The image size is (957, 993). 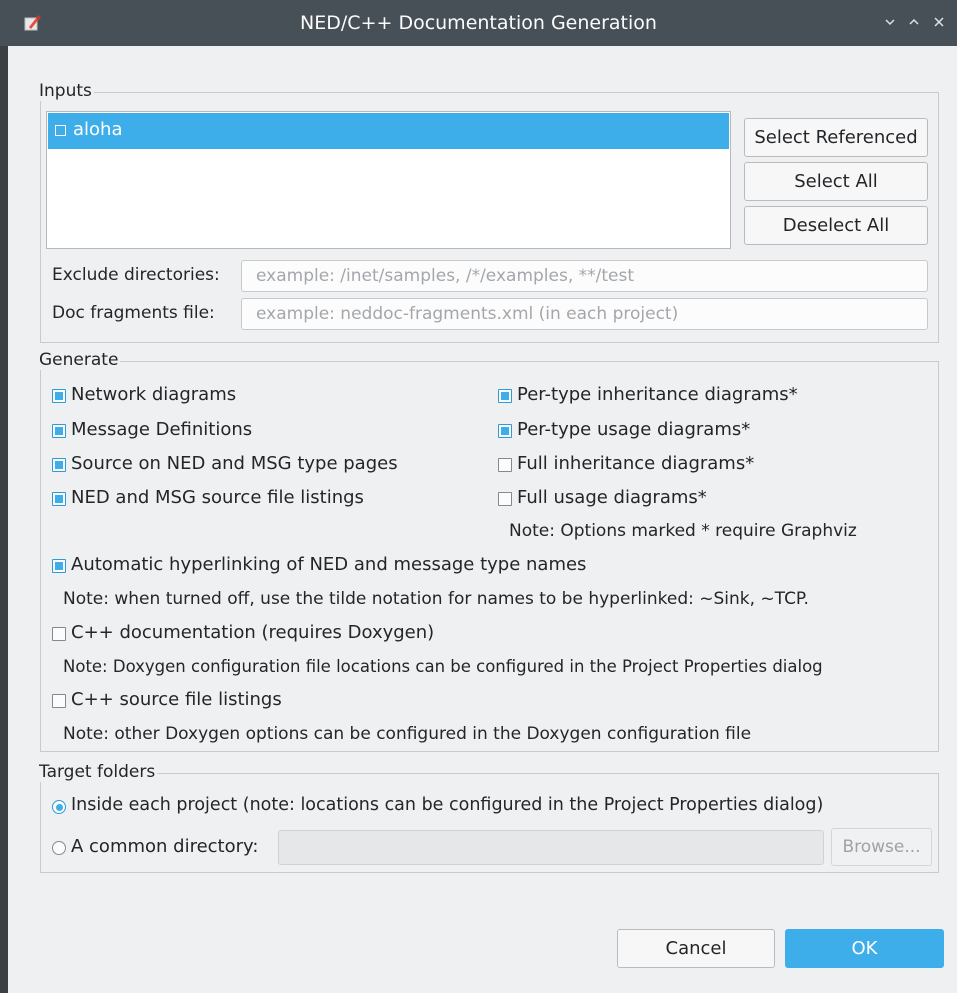 What do you see at coordinates (4, 519) in the screenshot?
I see `window-left-border` at bounding box center [4, 519].